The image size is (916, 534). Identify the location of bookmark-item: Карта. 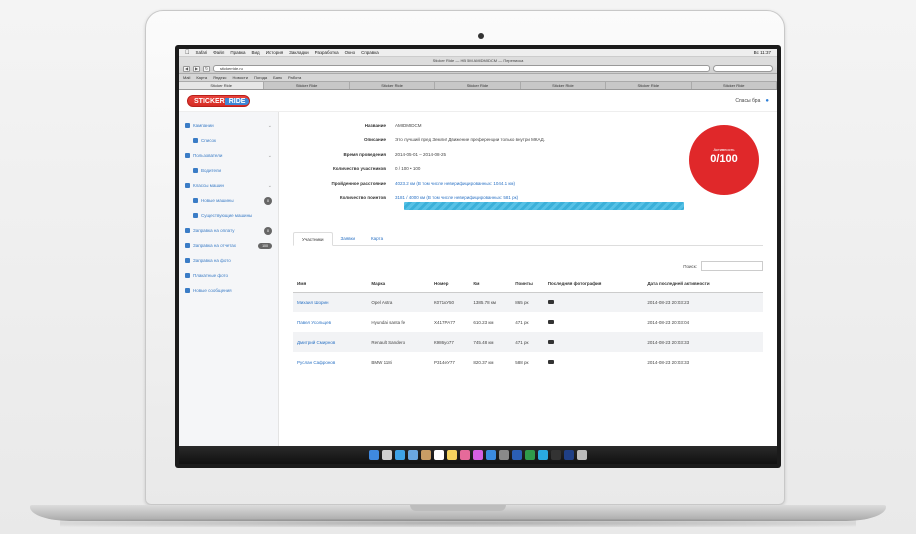
(201, 77).